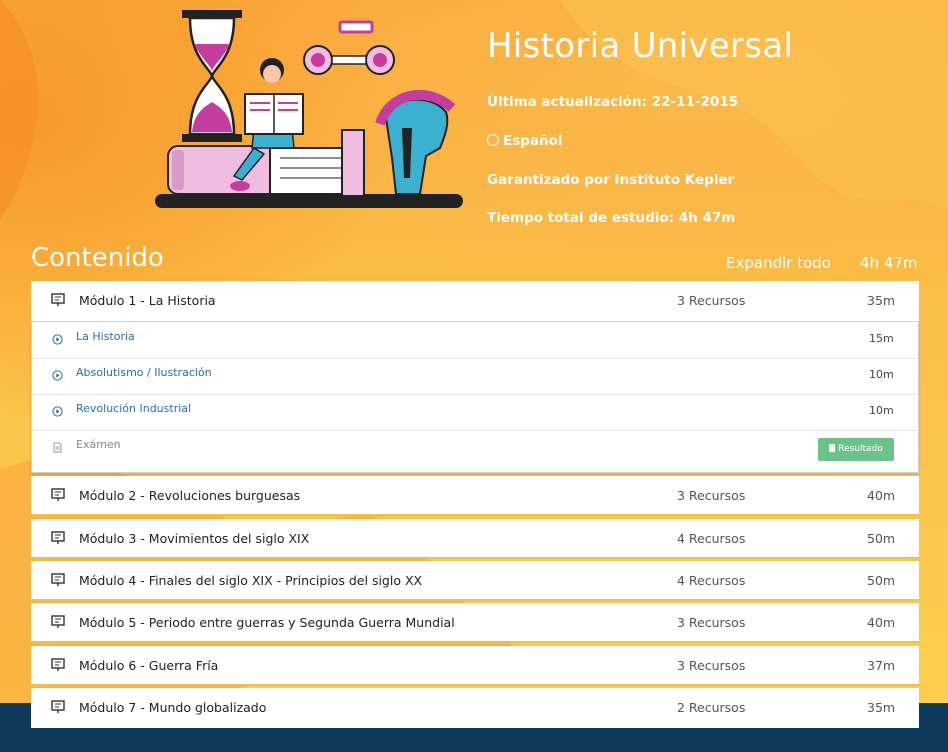  Describe the element at coordinates (611, 180) in the screenshot. I see `course-guarantee: Garantizado por Instituto Kepler` at that location.